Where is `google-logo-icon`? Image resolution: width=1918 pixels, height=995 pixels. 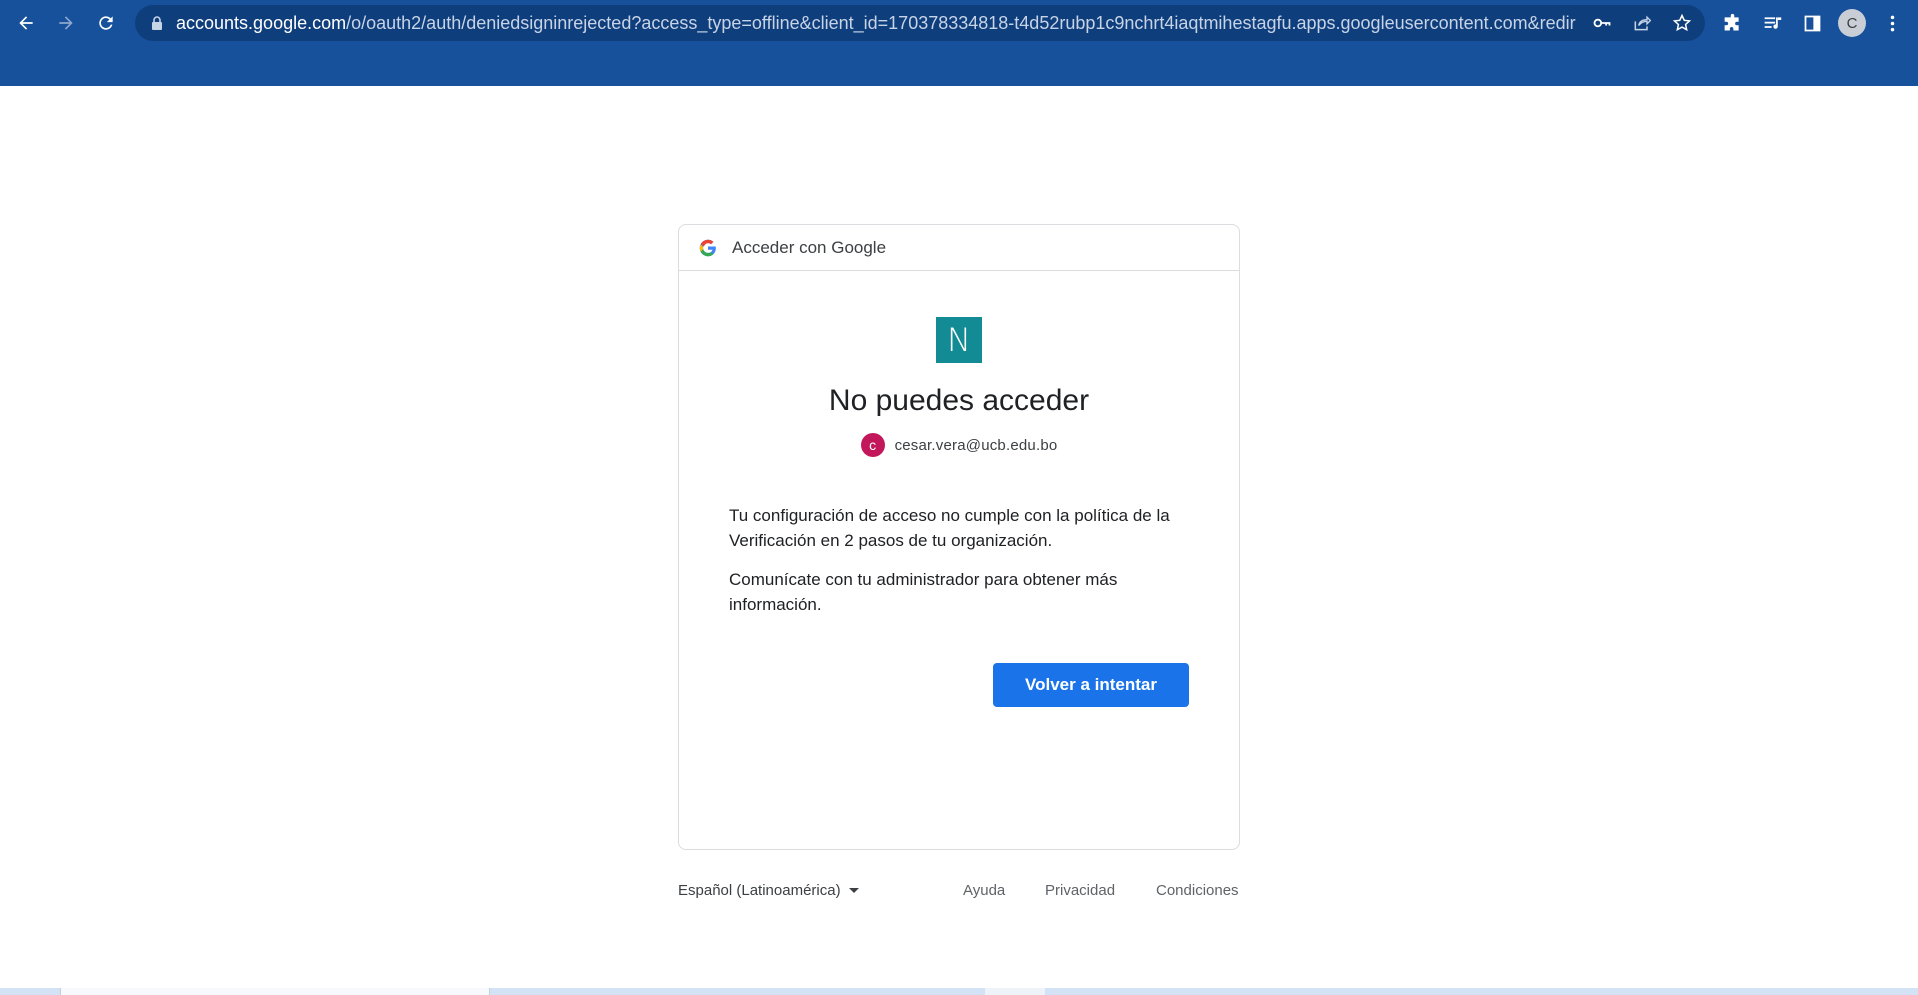
google-logo-icon is located at coordinates (707, 248).